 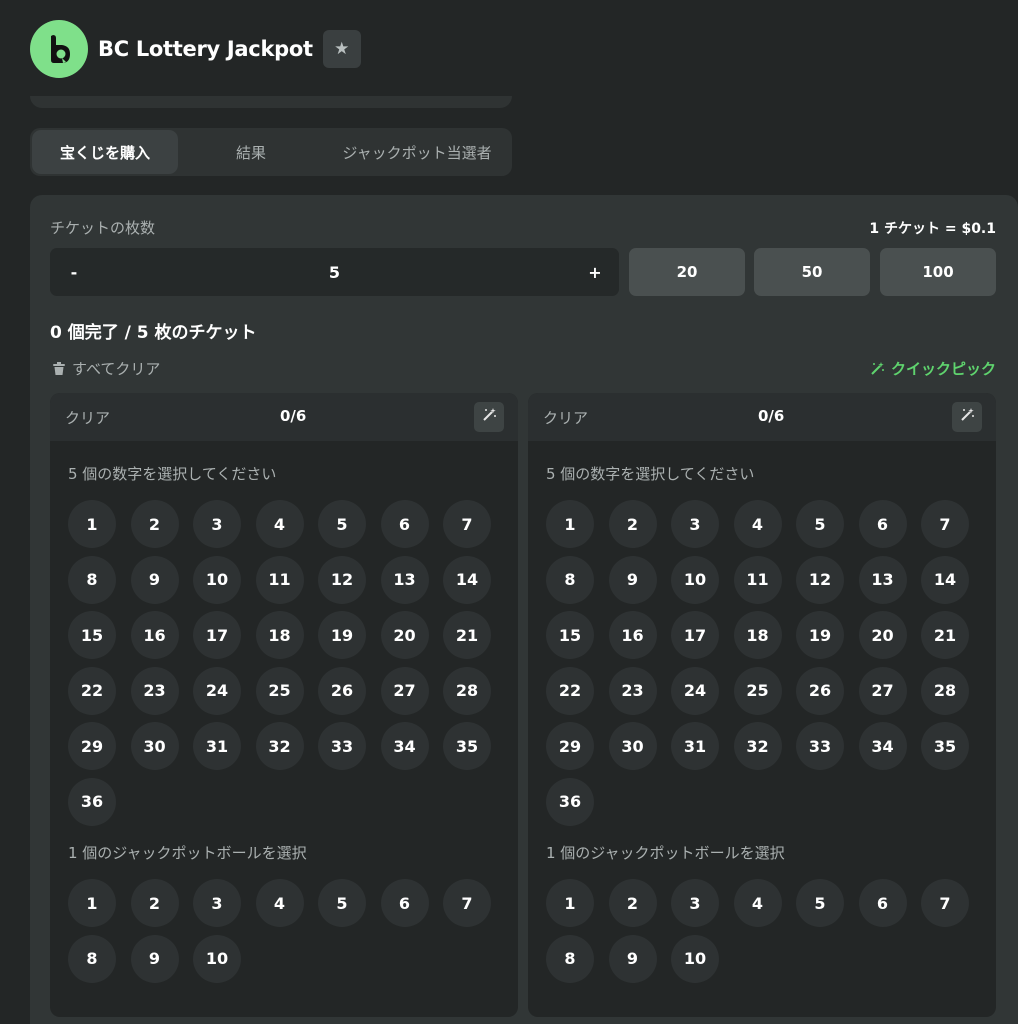 I want to click on number-ball: 2, so click(x=632, y=524).